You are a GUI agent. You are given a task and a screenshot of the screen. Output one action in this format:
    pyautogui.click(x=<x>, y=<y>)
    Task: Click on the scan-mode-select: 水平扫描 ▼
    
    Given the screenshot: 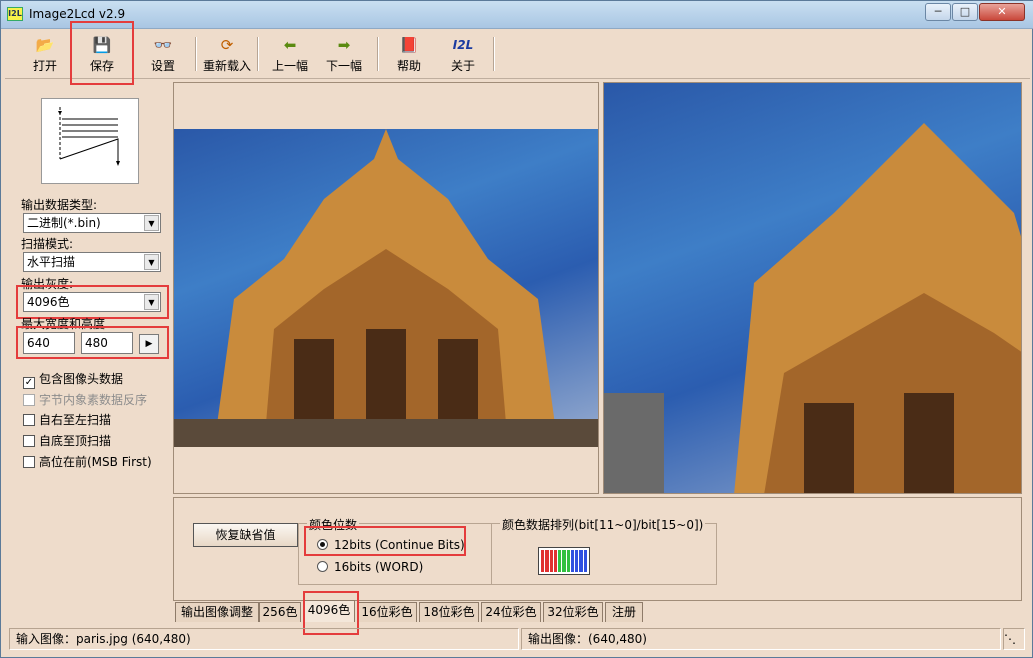 What is the action you would take?
    pyautogui.click(x=92, y=262)
    